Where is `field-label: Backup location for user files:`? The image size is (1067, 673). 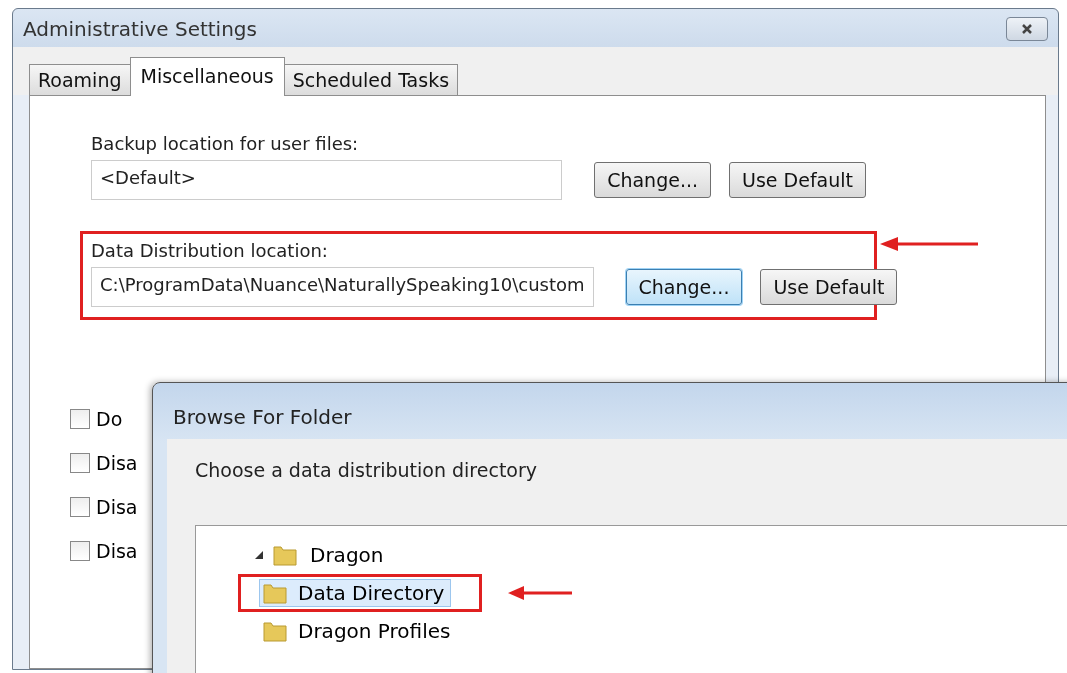 field-label: Backup location for user files: is located at coordinates (225, 143).